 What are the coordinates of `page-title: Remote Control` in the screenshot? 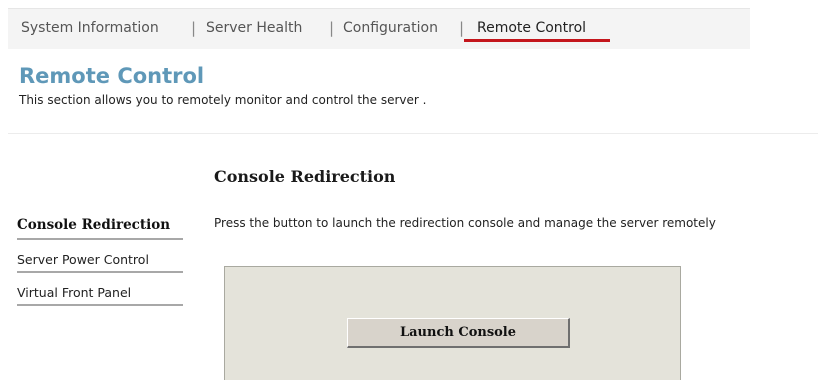 It's located at (112, 76).